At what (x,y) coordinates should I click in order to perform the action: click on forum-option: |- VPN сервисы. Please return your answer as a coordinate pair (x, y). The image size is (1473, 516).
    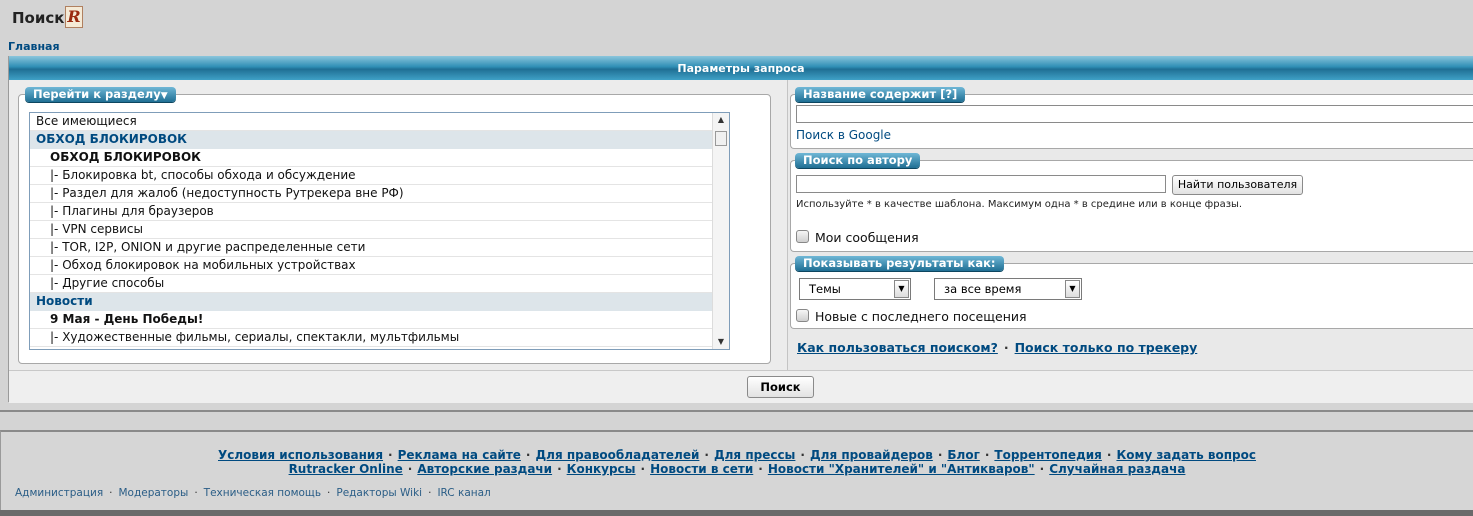
    Looking at the image, I should click on (379, 230).